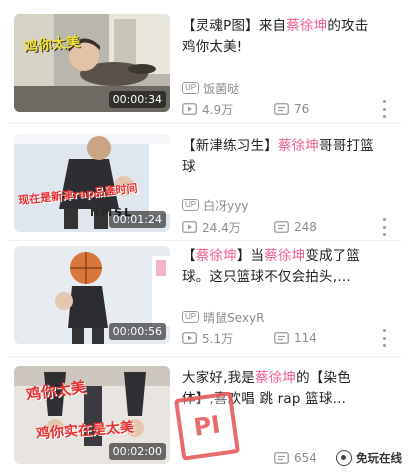  I want to click on title-text: 【, so click(189, 256).